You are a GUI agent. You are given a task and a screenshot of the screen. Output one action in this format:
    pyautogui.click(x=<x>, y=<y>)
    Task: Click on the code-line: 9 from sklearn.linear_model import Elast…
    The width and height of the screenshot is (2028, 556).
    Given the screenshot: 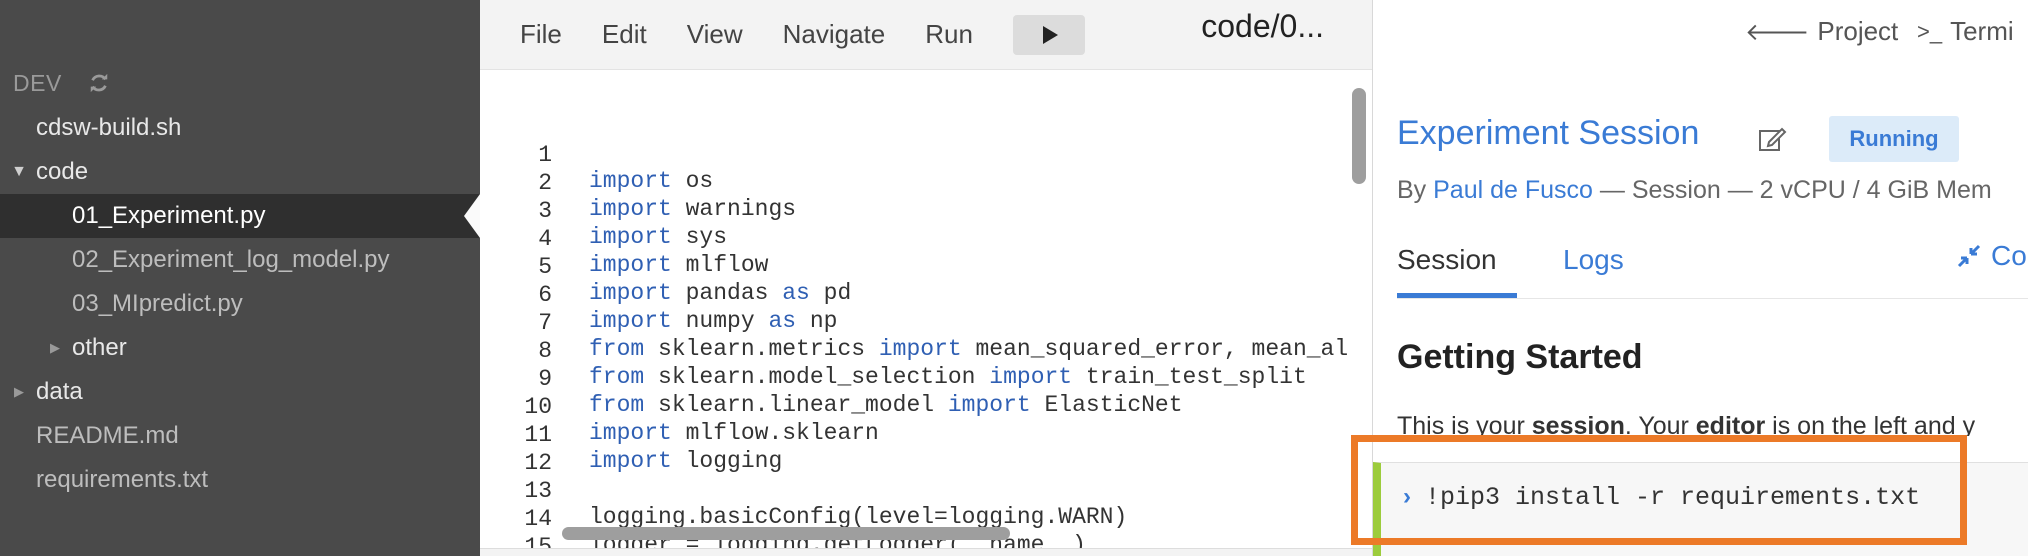 What is the action you would take?
    pyautogui.click(x=926, y=379)
    